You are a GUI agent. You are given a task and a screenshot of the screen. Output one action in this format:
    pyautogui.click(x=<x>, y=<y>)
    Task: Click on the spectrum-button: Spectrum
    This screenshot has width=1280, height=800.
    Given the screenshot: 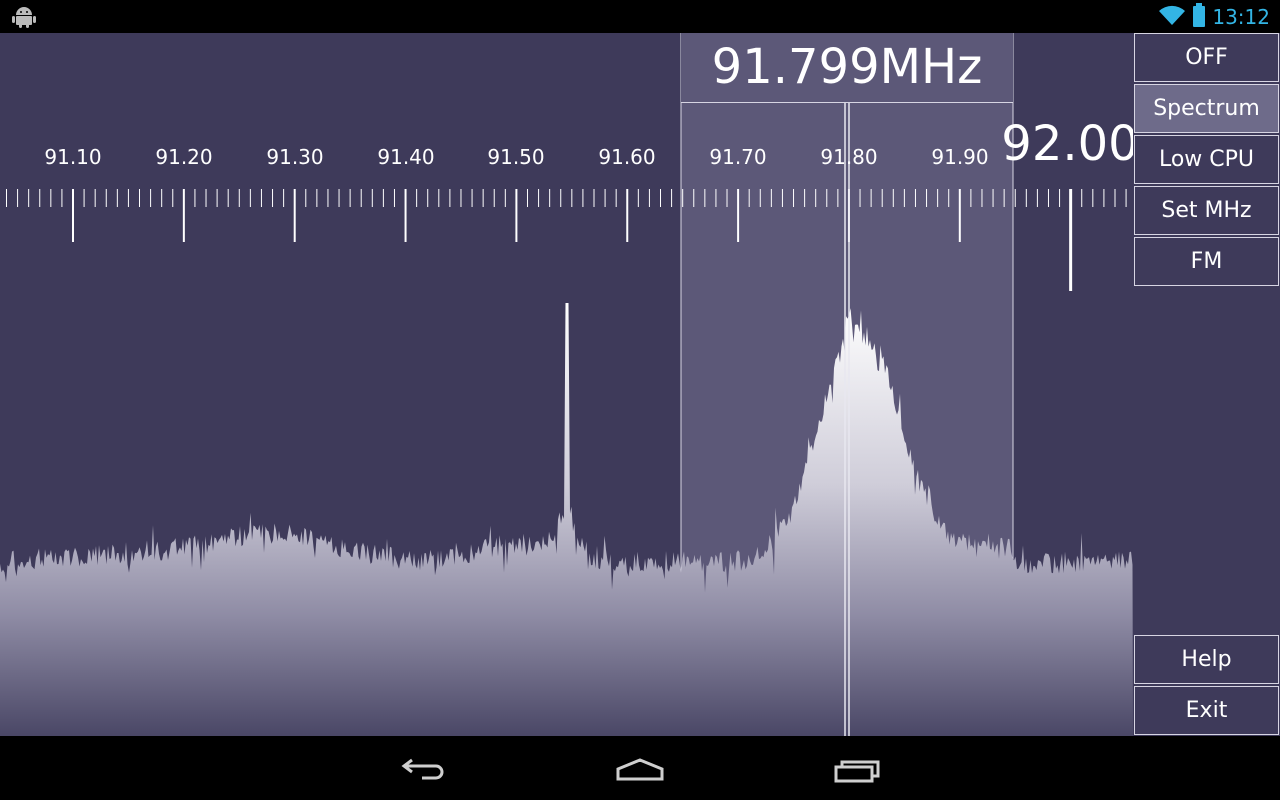 What is the action you would take?
    pyautogui.click(x=1206, y=108)
    